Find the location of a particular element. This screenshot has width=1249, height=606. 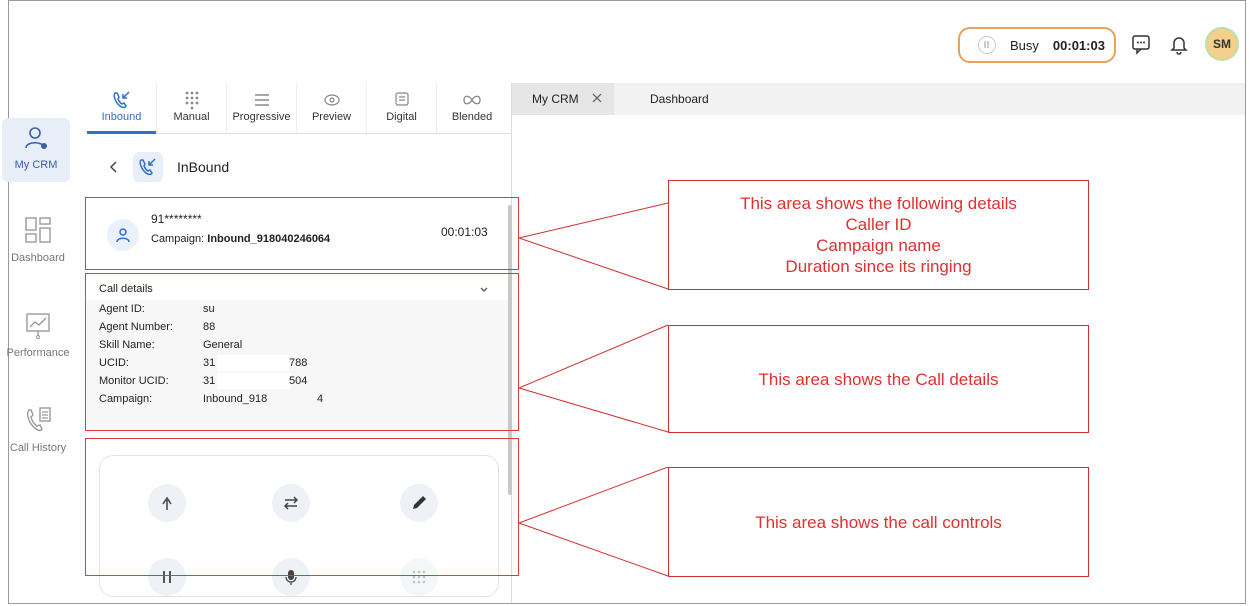

annotation-callout-controls: This area shows the call controls is located at coordinates (878, 522).